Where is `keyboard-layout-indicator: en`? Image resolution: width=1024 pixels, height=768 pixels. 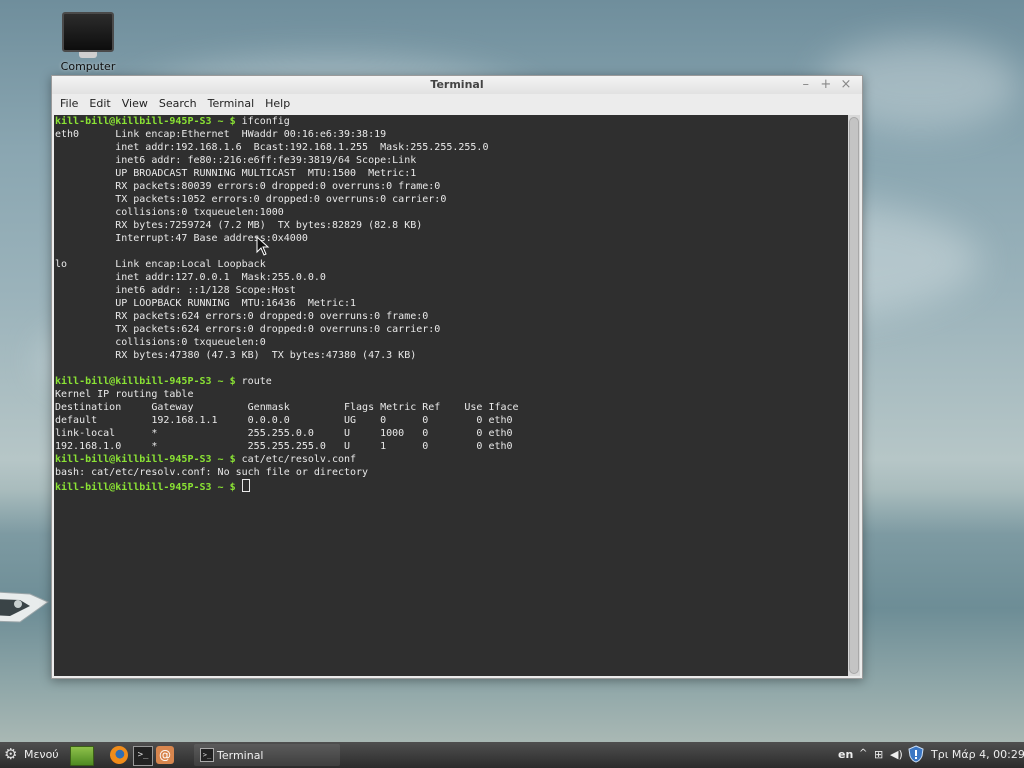
keyboard-layout-indicator: en is located at coordinates (845, 754).